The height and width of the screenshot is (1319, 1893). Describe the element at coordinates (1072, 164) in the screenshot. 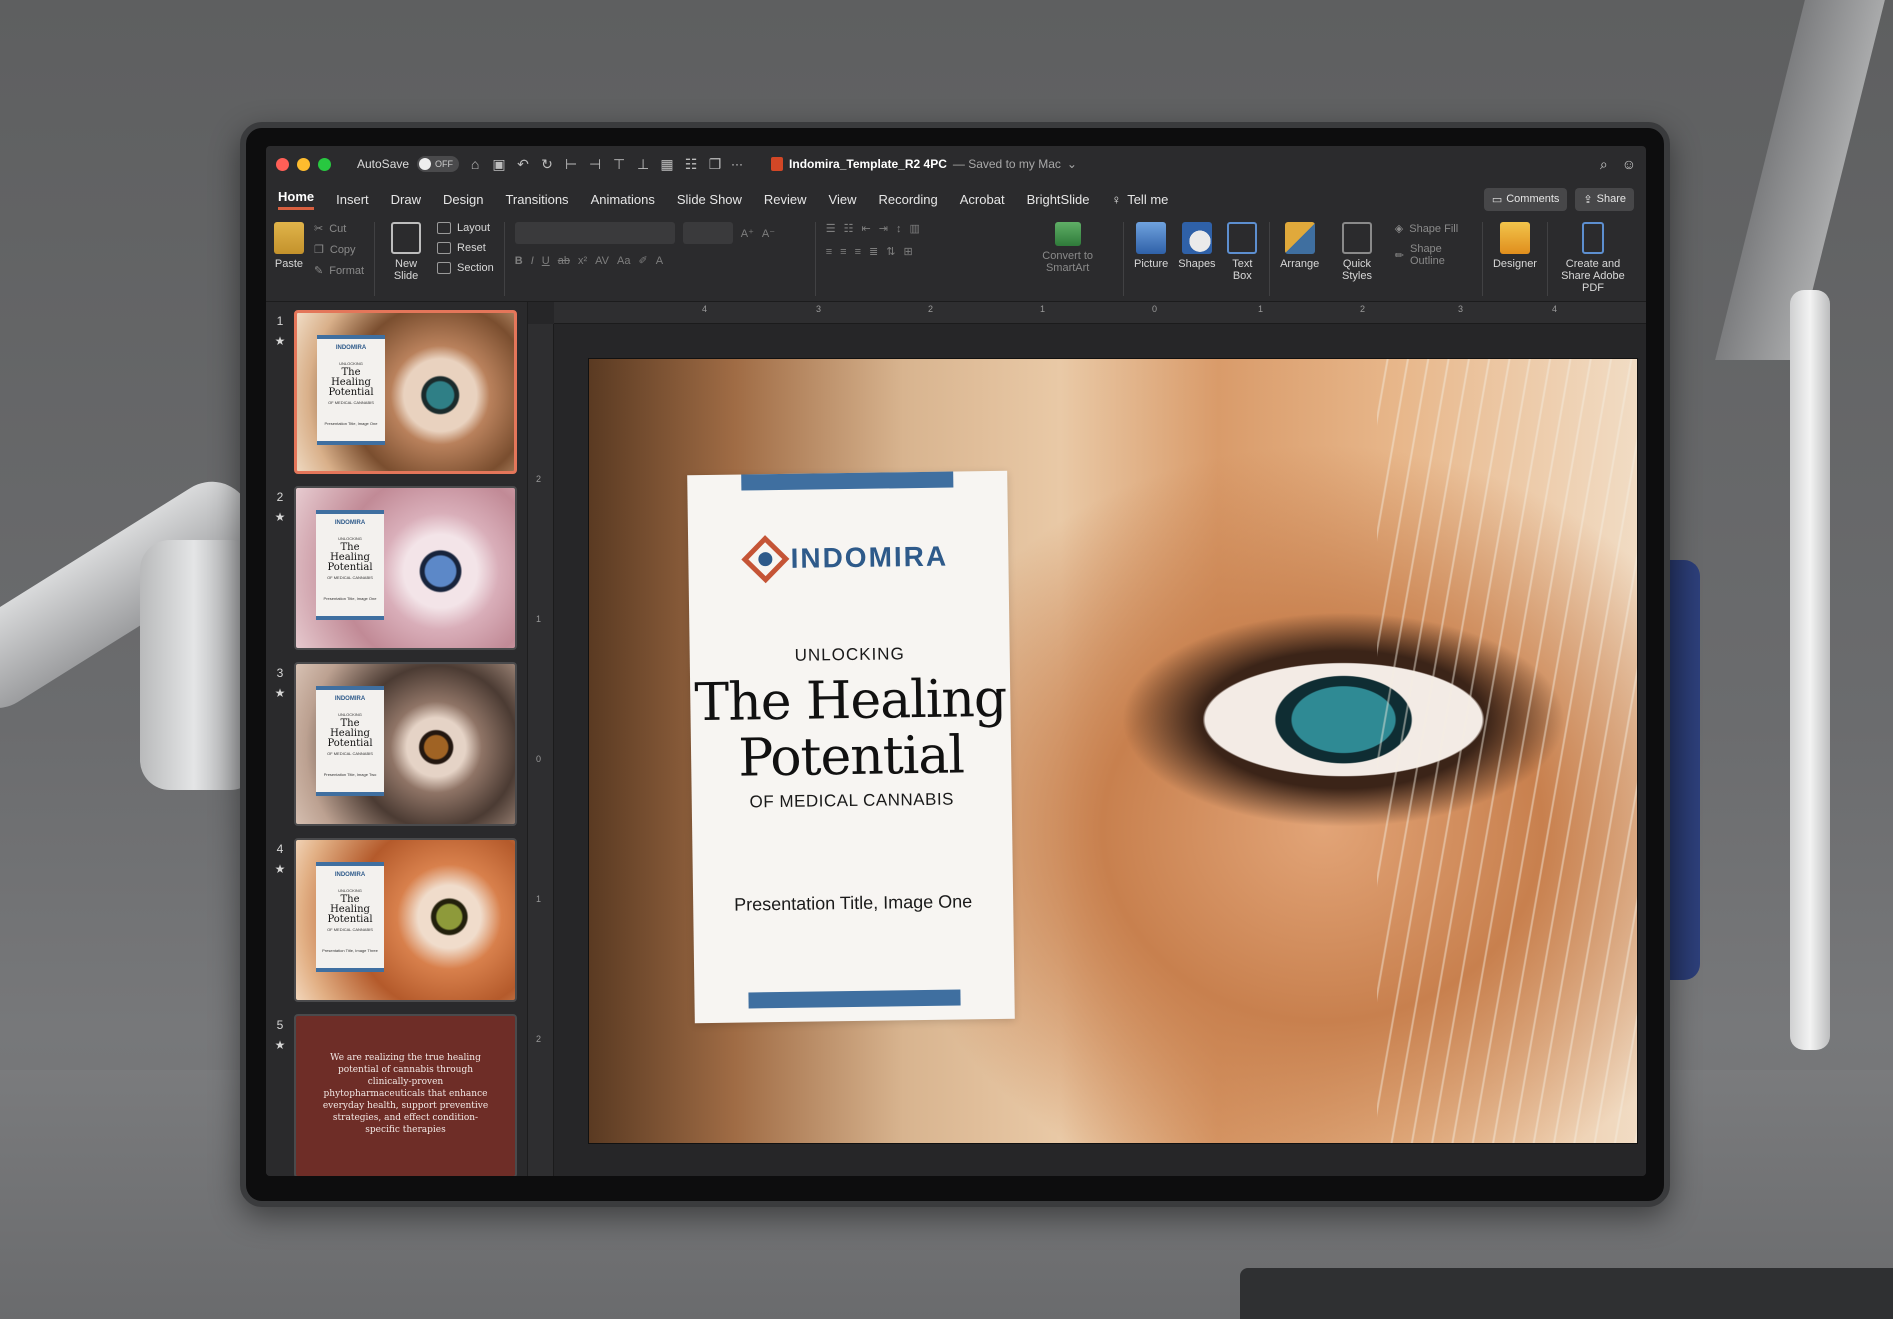

I see `chevron-down-icon: ⌄` at that location.